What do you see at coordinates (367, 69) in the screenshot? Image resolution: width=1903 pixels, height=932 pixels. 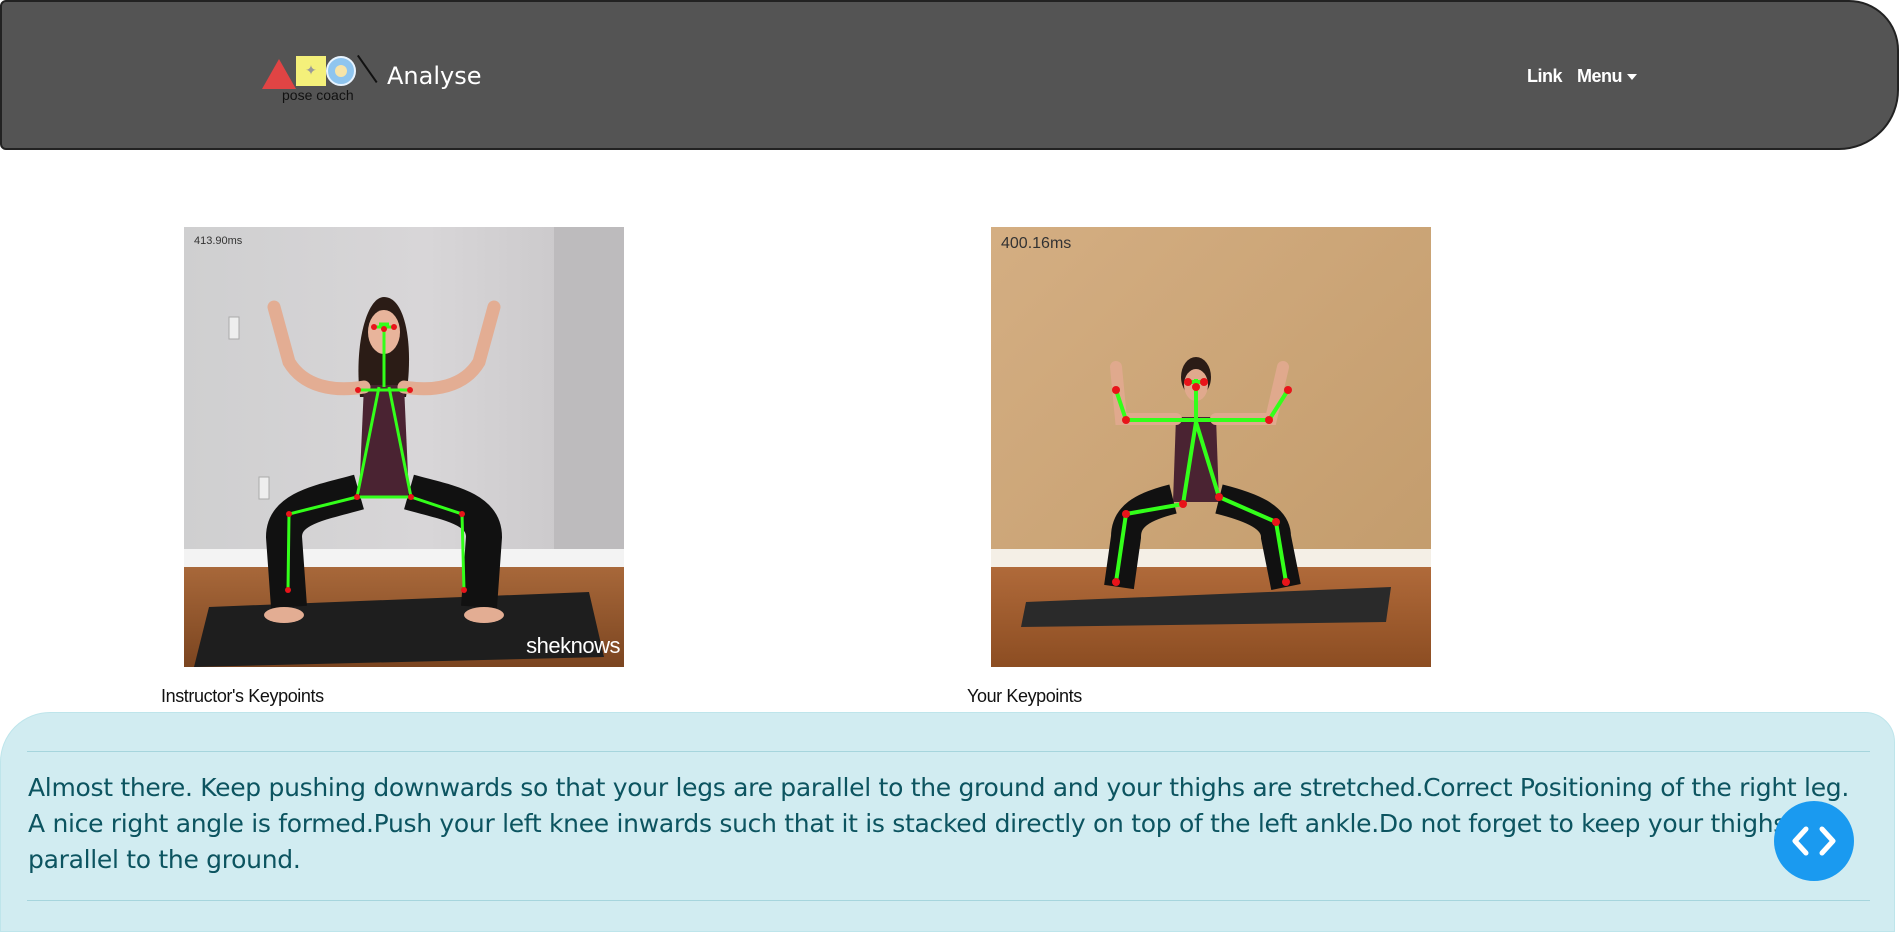 I see `logo-slash` at bounding box center [367, 69].